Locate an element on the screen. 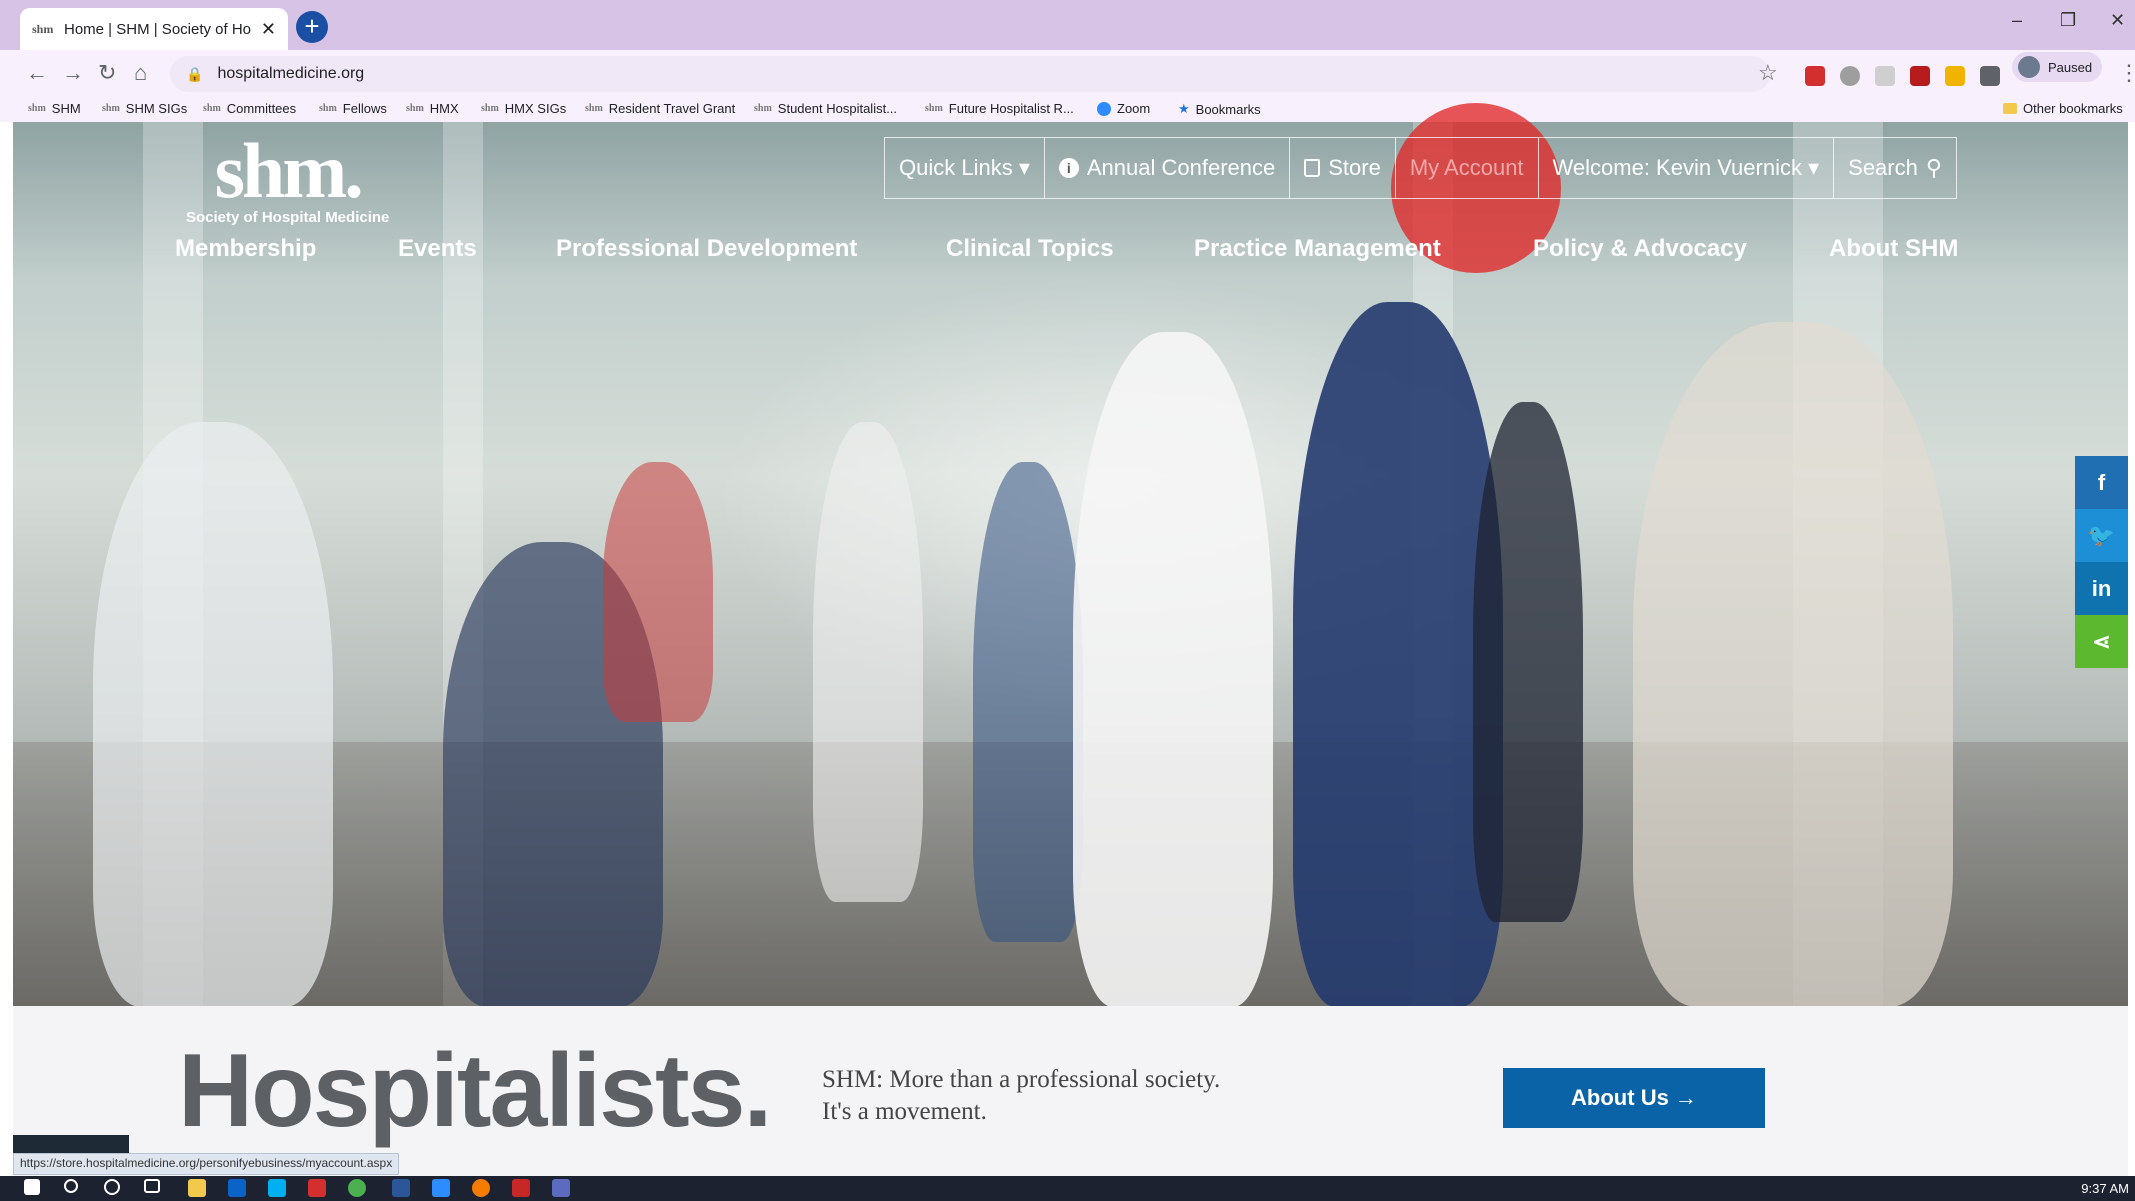 The height and width of the screenshot is (1201, 2135). os-taskbar: 9:37 AM is located at coordinates (1067, 1188).